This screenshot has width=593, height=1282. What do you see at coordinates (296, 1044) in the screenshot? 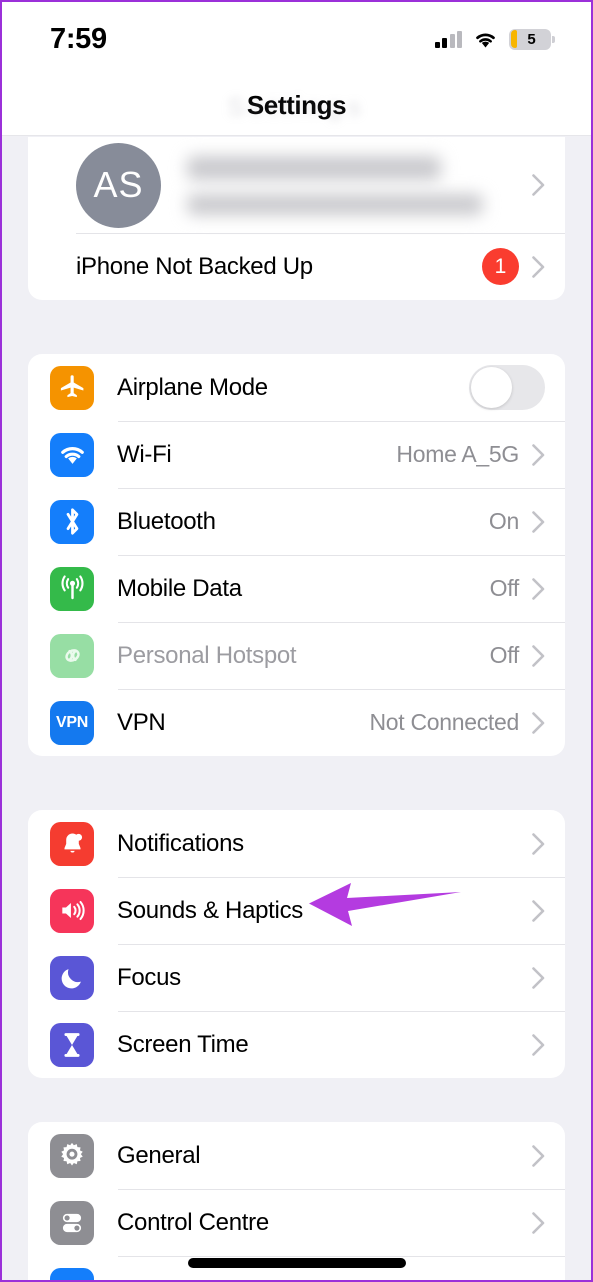
I see `sidebar-item-screen-time: Screen Time` at bounding box center [296, 1044].